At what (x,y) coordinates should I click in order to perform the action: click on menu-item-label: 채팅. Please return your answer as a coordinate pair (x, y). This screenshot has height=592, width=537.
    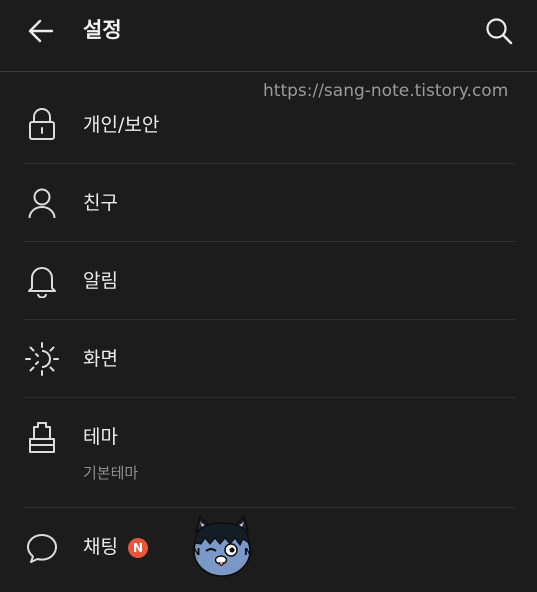
    Looking at the image, I should click on (100, 547).